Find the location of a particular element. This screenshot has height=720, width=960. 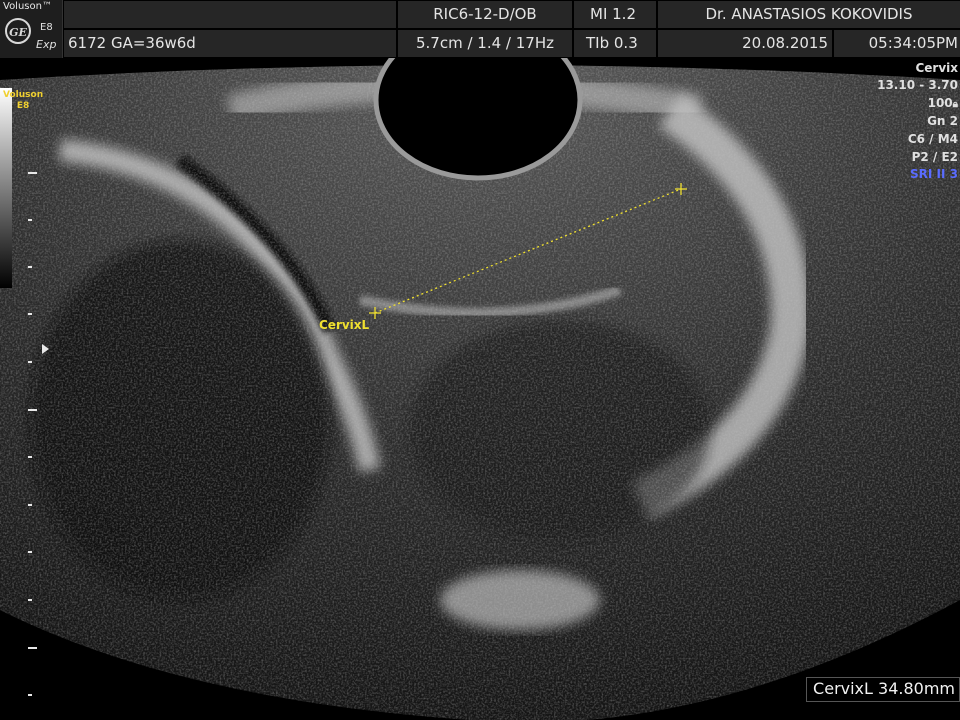

probe-label: RIC6-12-D/OB is located at coordinates (485, 14).